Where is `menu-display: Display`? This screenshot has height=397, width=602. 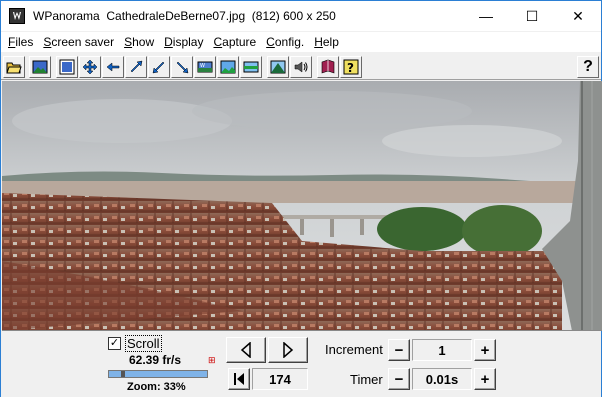
menu-display: Display is located at coordinates (183, 42).